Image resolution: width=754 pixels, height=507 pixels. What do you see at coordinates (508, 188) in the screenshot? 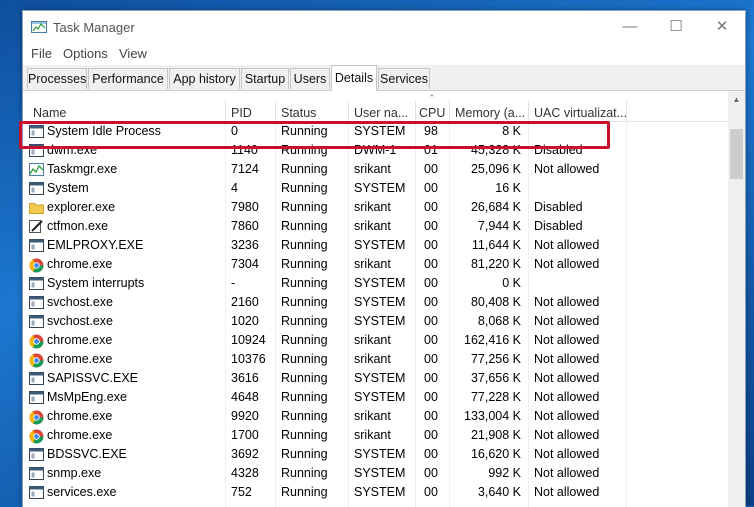
I see `process-memory: 16 K` at bounding box center [508, 188].